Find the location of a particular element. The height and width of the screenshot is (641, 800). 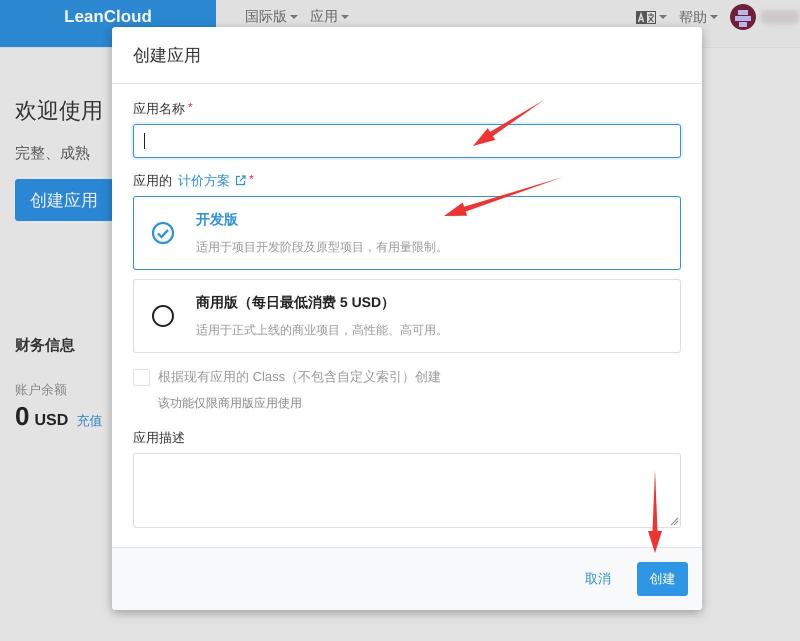

balance-amount: 0 is located at coordinates (22, 416).